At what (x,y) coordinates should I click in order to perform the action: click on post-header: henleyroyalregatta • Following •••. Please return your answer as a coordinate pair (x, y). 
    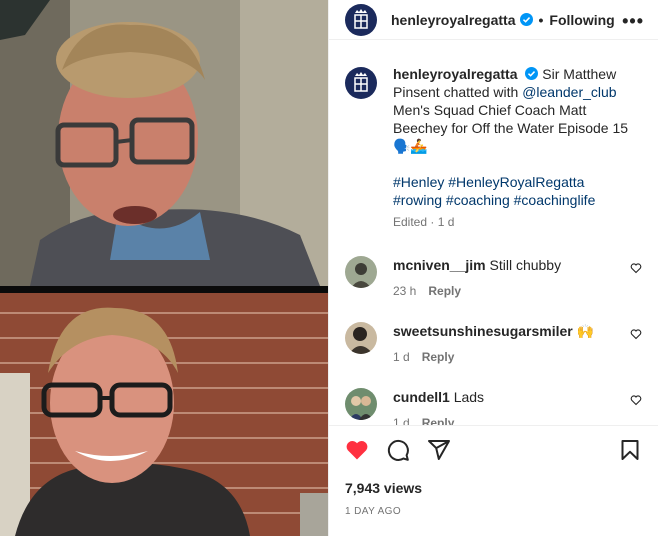
    Looking at the image, I should click on (493, 20).